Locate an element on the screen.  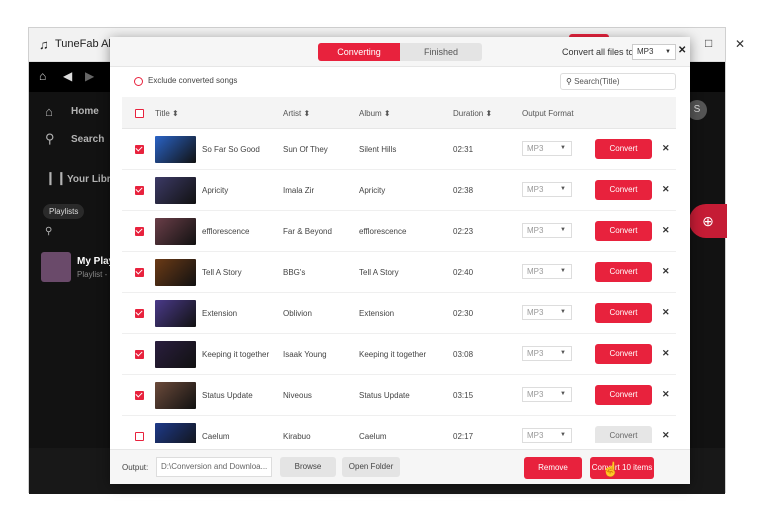
remove-button: Remove is located at coordinates (553, 468).